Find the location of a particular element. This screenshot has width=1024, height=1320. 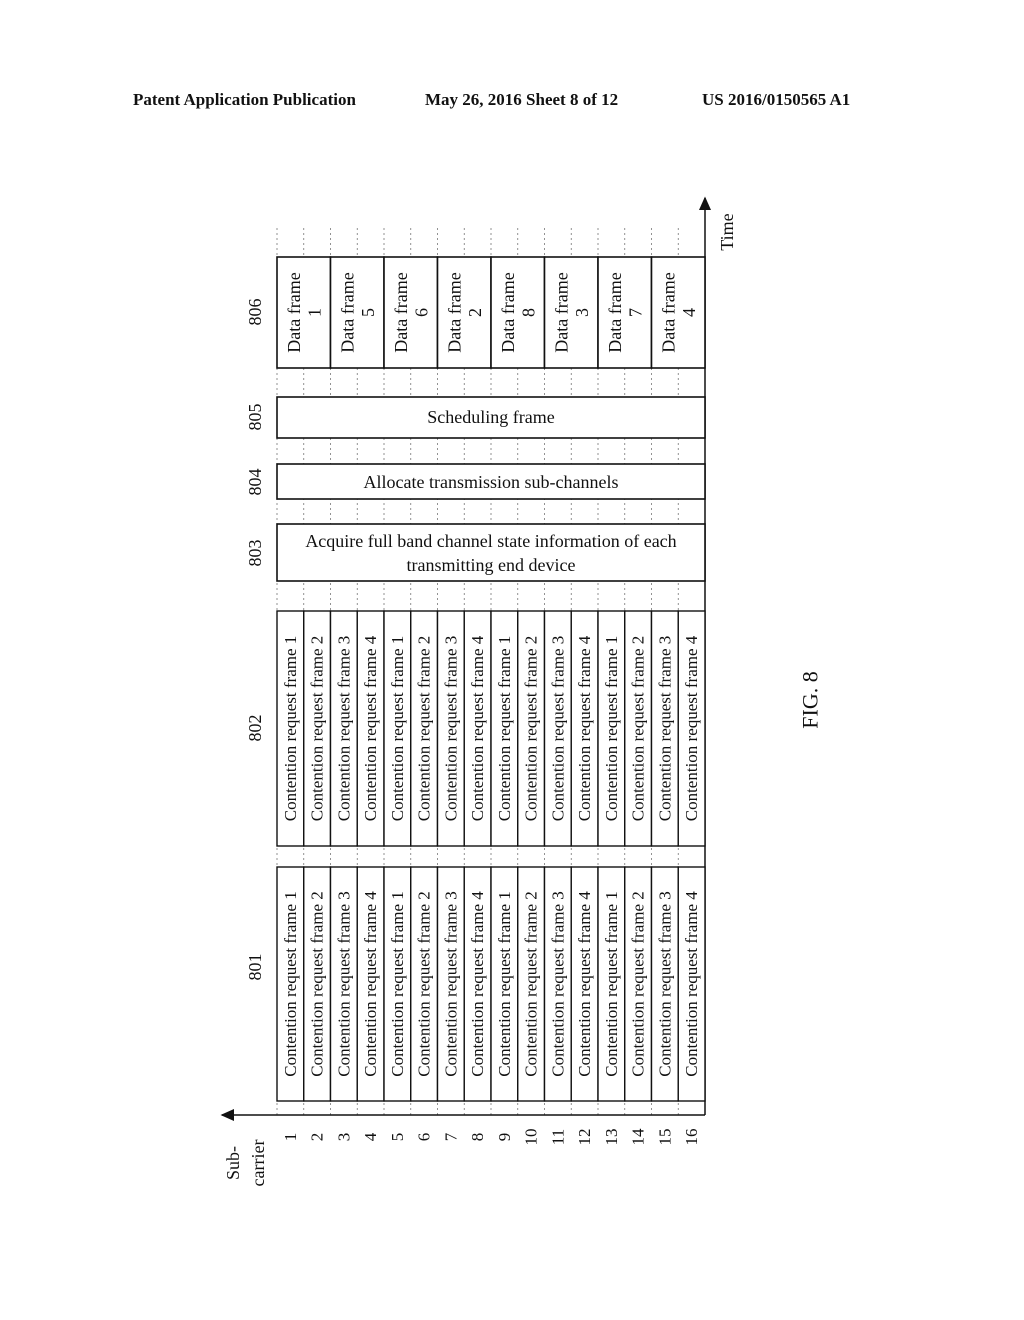

subcarrier-number: 9 is located at coordinates (504, 1137).